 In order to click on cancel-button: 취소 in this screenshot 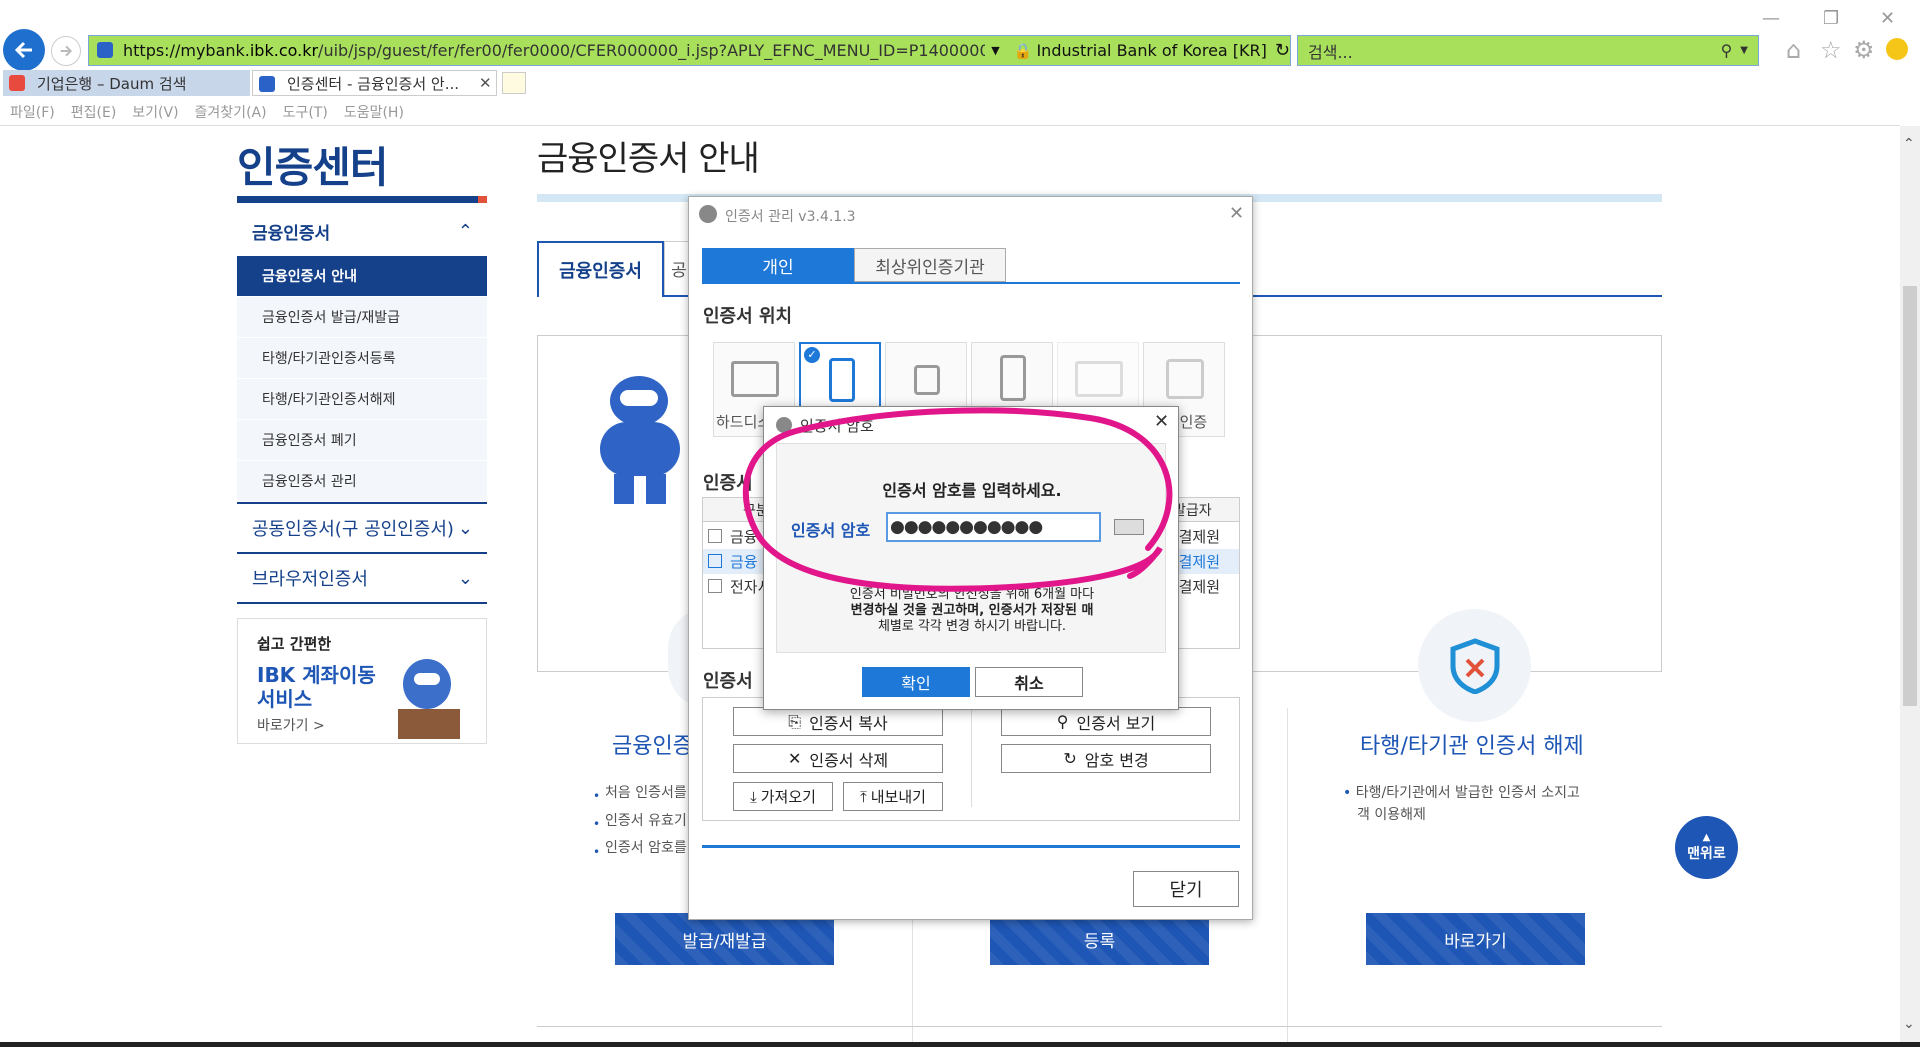, I will do `click(1029, 682)`.